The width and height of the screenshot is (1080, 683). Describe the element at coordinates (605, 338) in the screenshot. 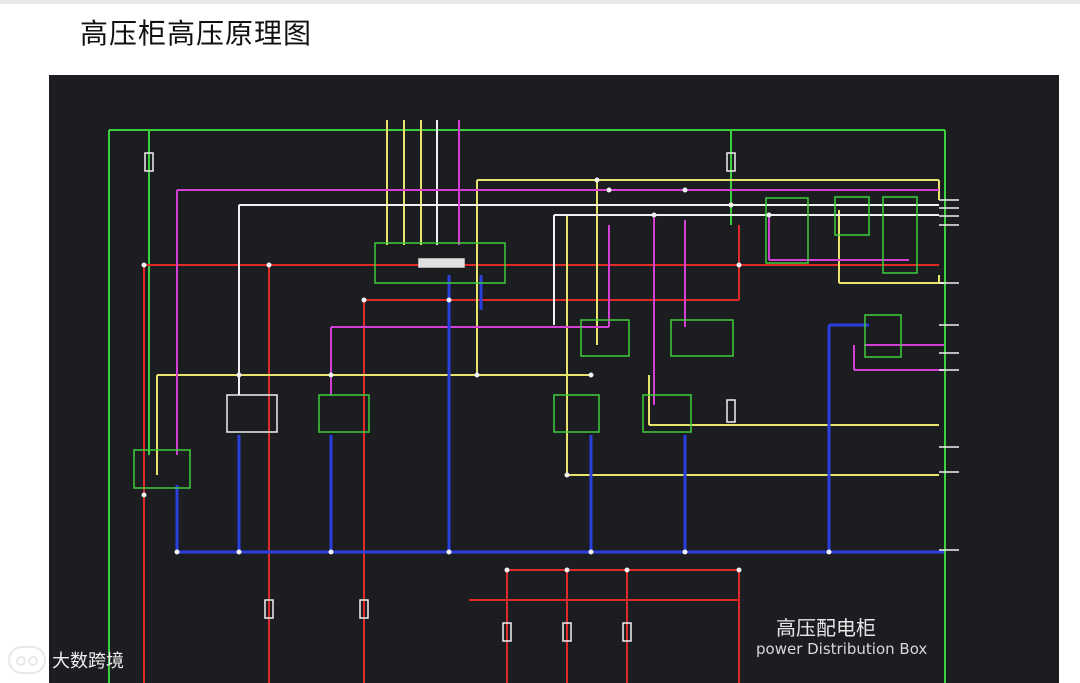

I see `relay-k5` at that location.